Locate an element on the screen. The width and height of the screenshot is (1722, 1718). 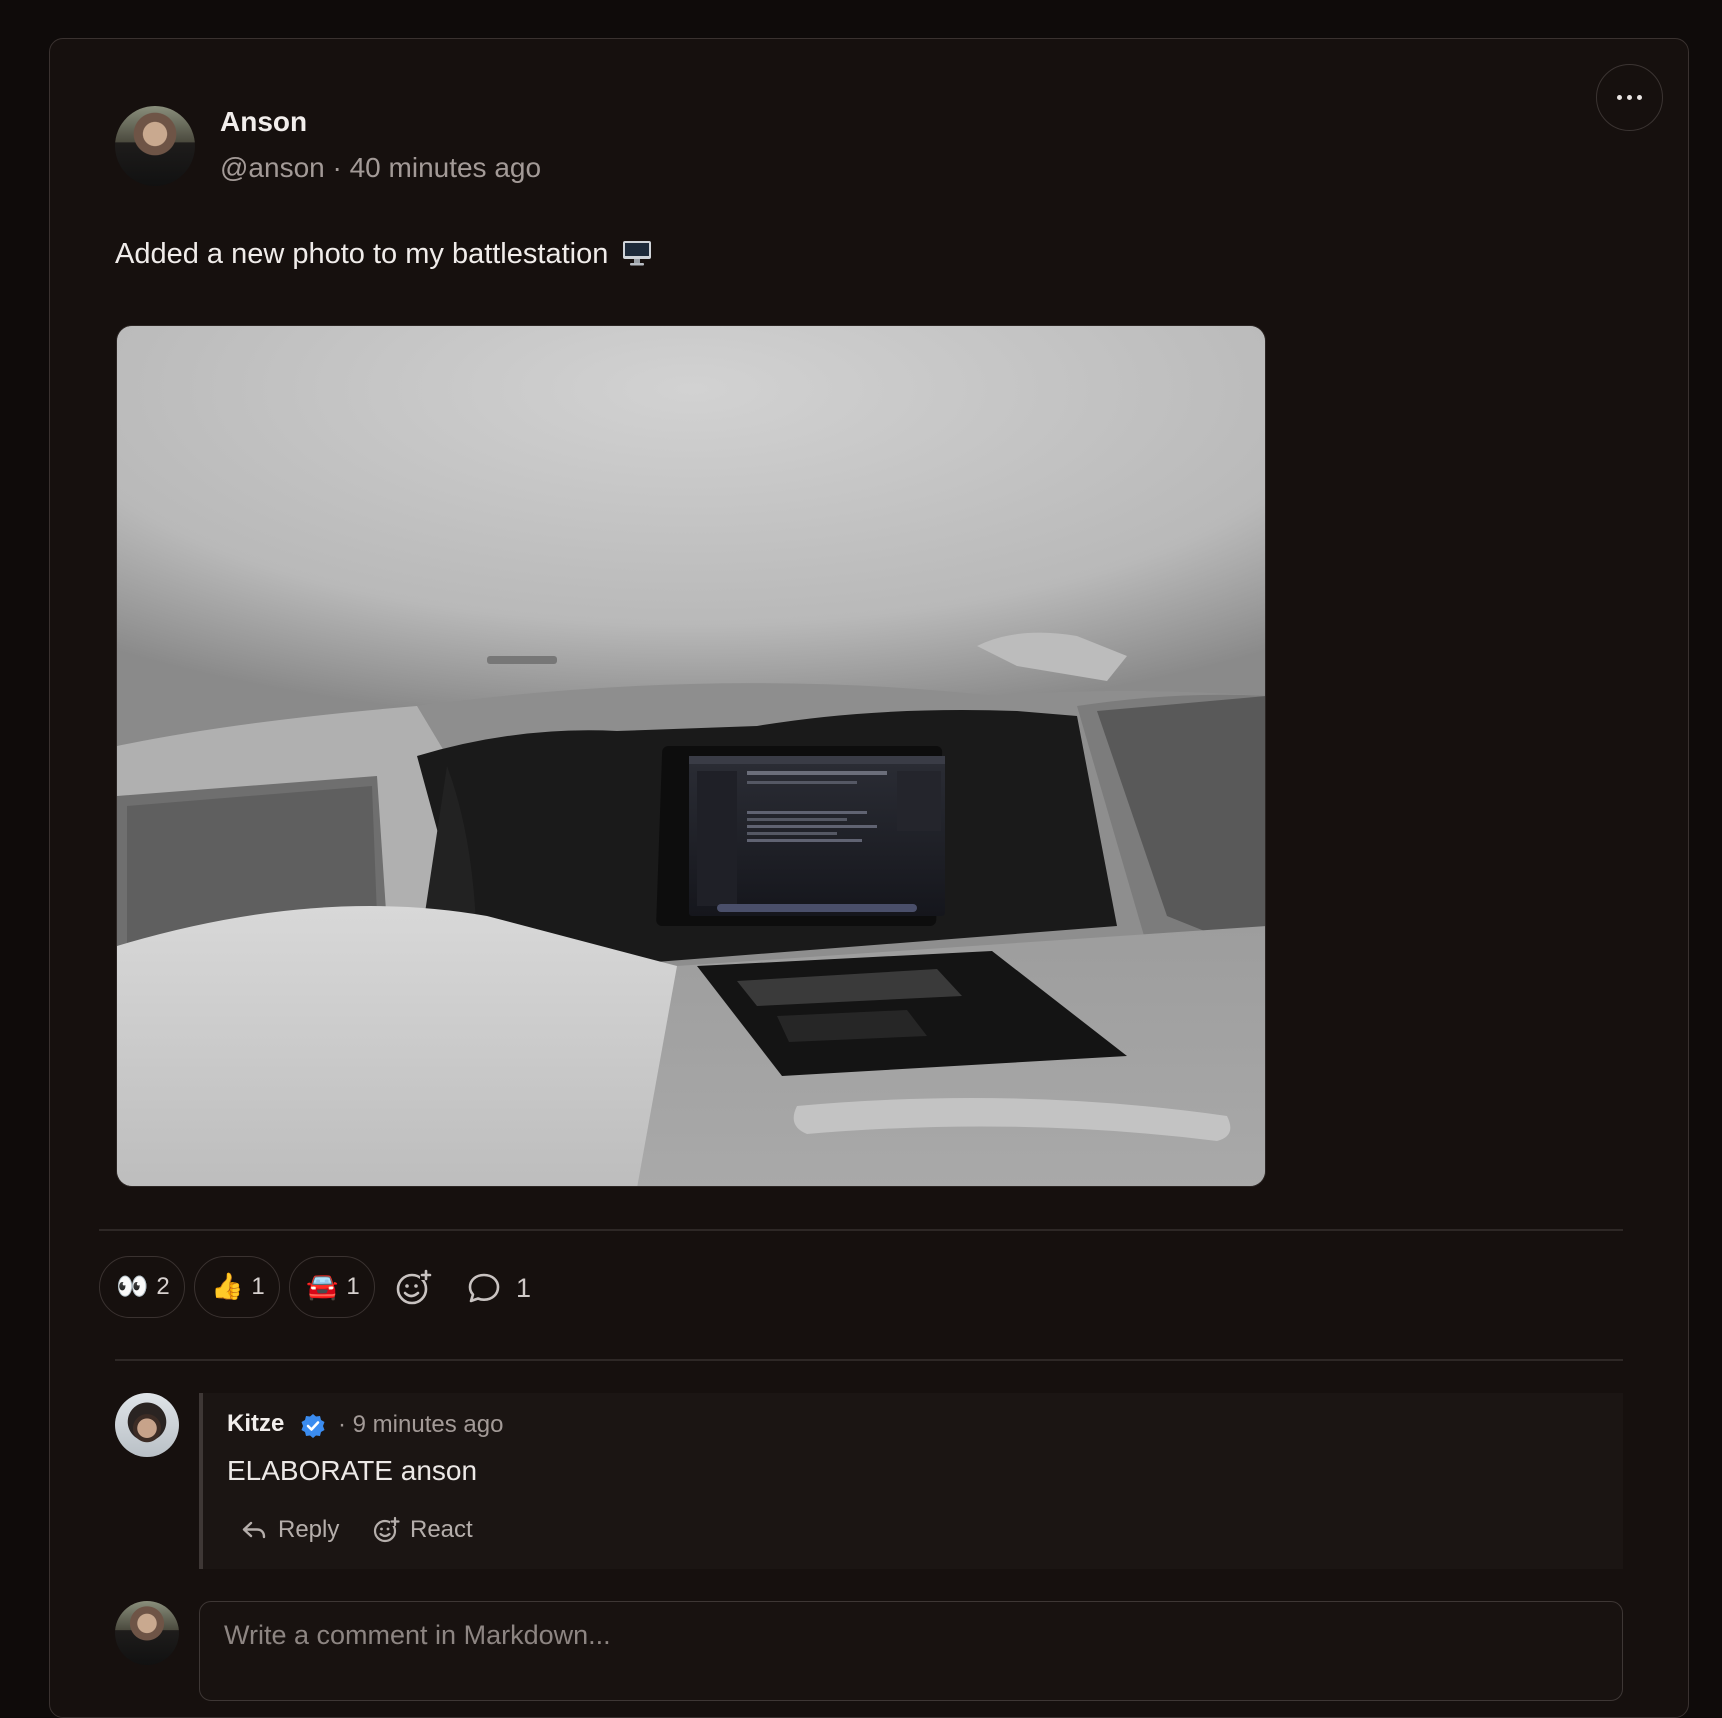
more-dots-icon is located at coordinates (1619, 97).